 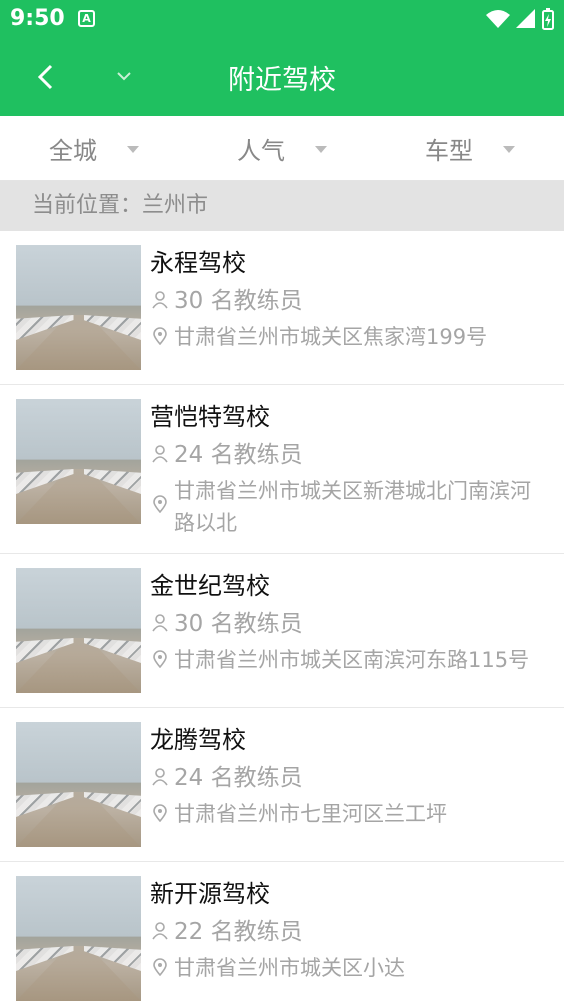 What do you see at coordinates (238, 932) in the screenshot?
I see `coach-count: 22 名教练员` at bounding box center [238, 932].